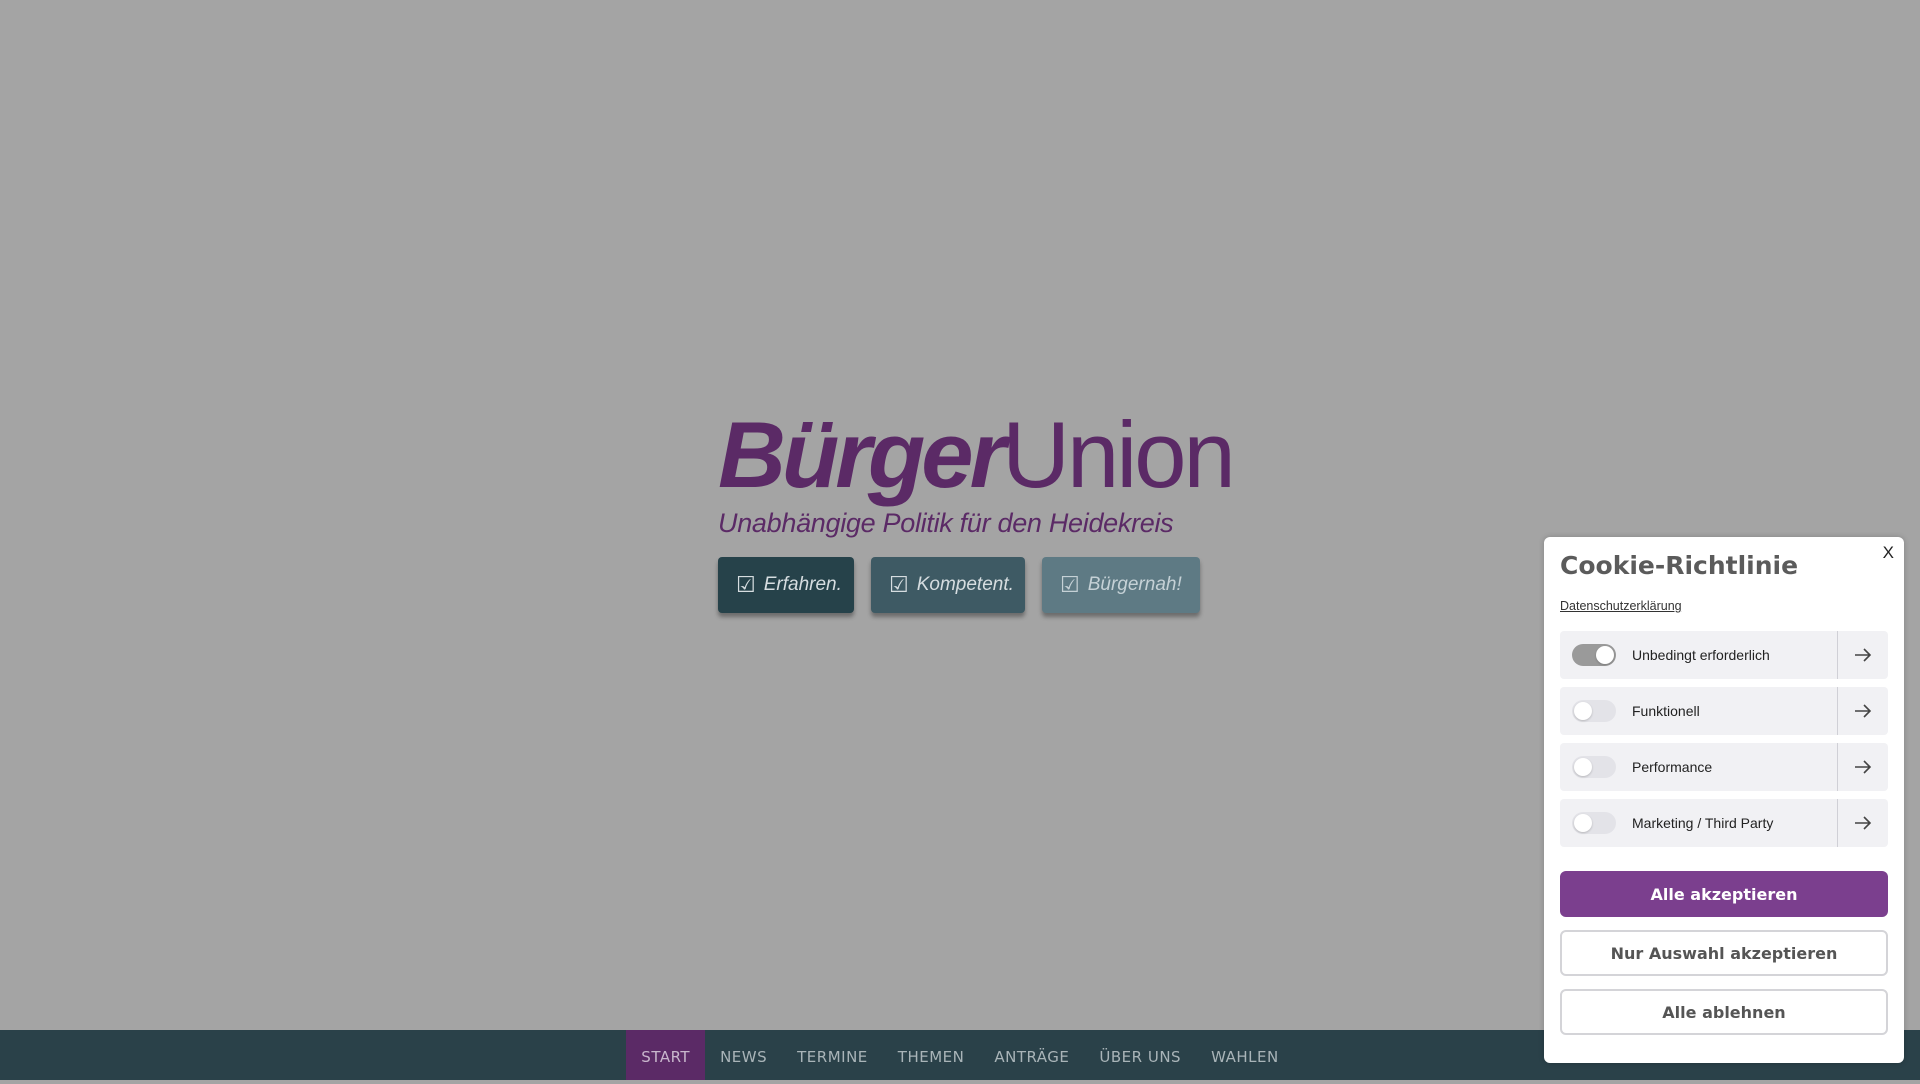 The image size is (1920, 1084). What do you see at coordinates (832, 1055) in the screenshot?
I see `nav-item-termine: TERMINE` at bounding box center [832, 1055].